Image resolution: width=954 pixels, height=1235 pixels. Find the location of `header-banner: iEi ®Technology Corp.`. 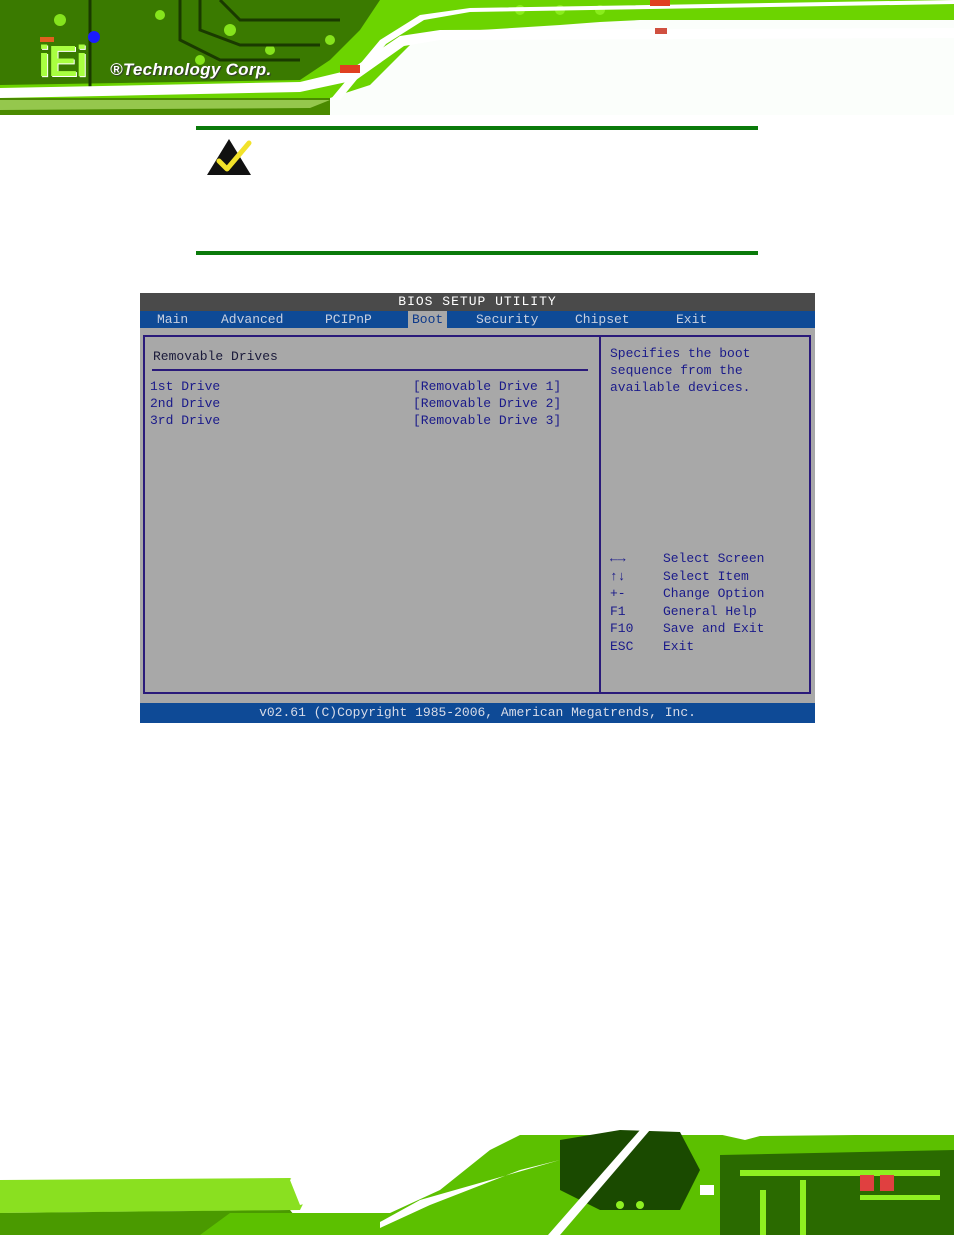

header-banner: iEi ®Technology Corp. is located at coordinates (477, 57).